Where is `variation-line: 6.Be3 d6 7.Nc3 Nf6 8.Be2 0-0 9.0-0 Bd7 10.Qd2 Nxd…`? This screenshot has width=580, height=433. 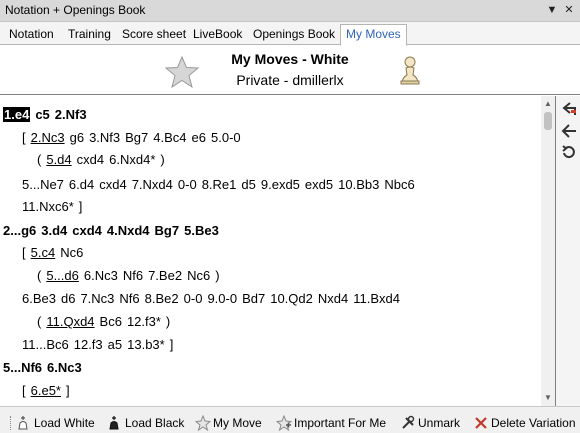 variation-line: 6.Be3 d6 7.Nc3 Nf6 8.Be2 0-0 9.0-0 Bd7 10.Qd2 Nxd… is located at coordinates (213, 298).